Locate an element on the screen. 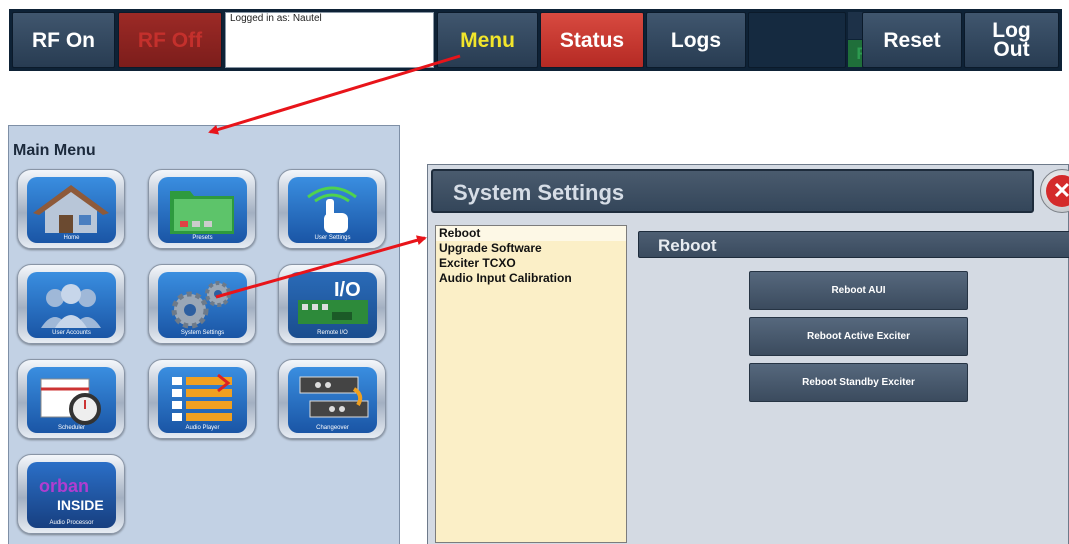  rf-off-button: RF Off is located at coordinates (170, 40).